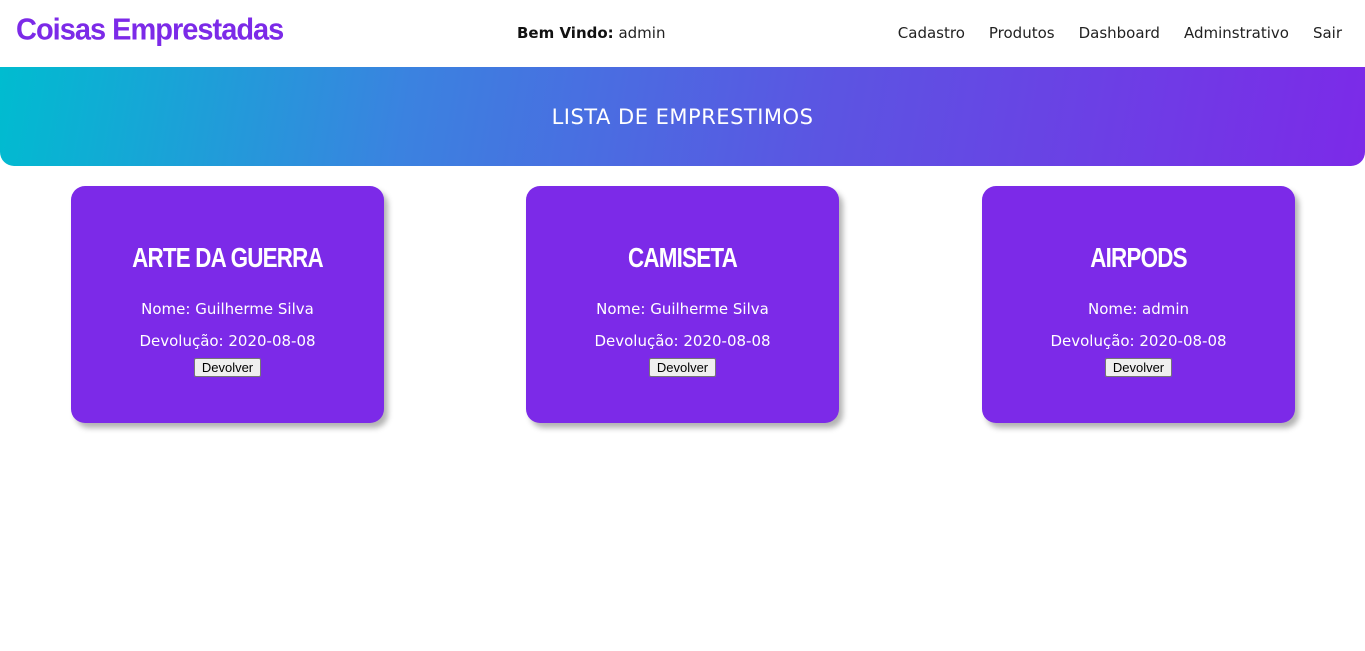 The height and width of the screenshot is (651, 1365). I want to click on brand-logo: Coisas Emprestadas, so click(150, 30).